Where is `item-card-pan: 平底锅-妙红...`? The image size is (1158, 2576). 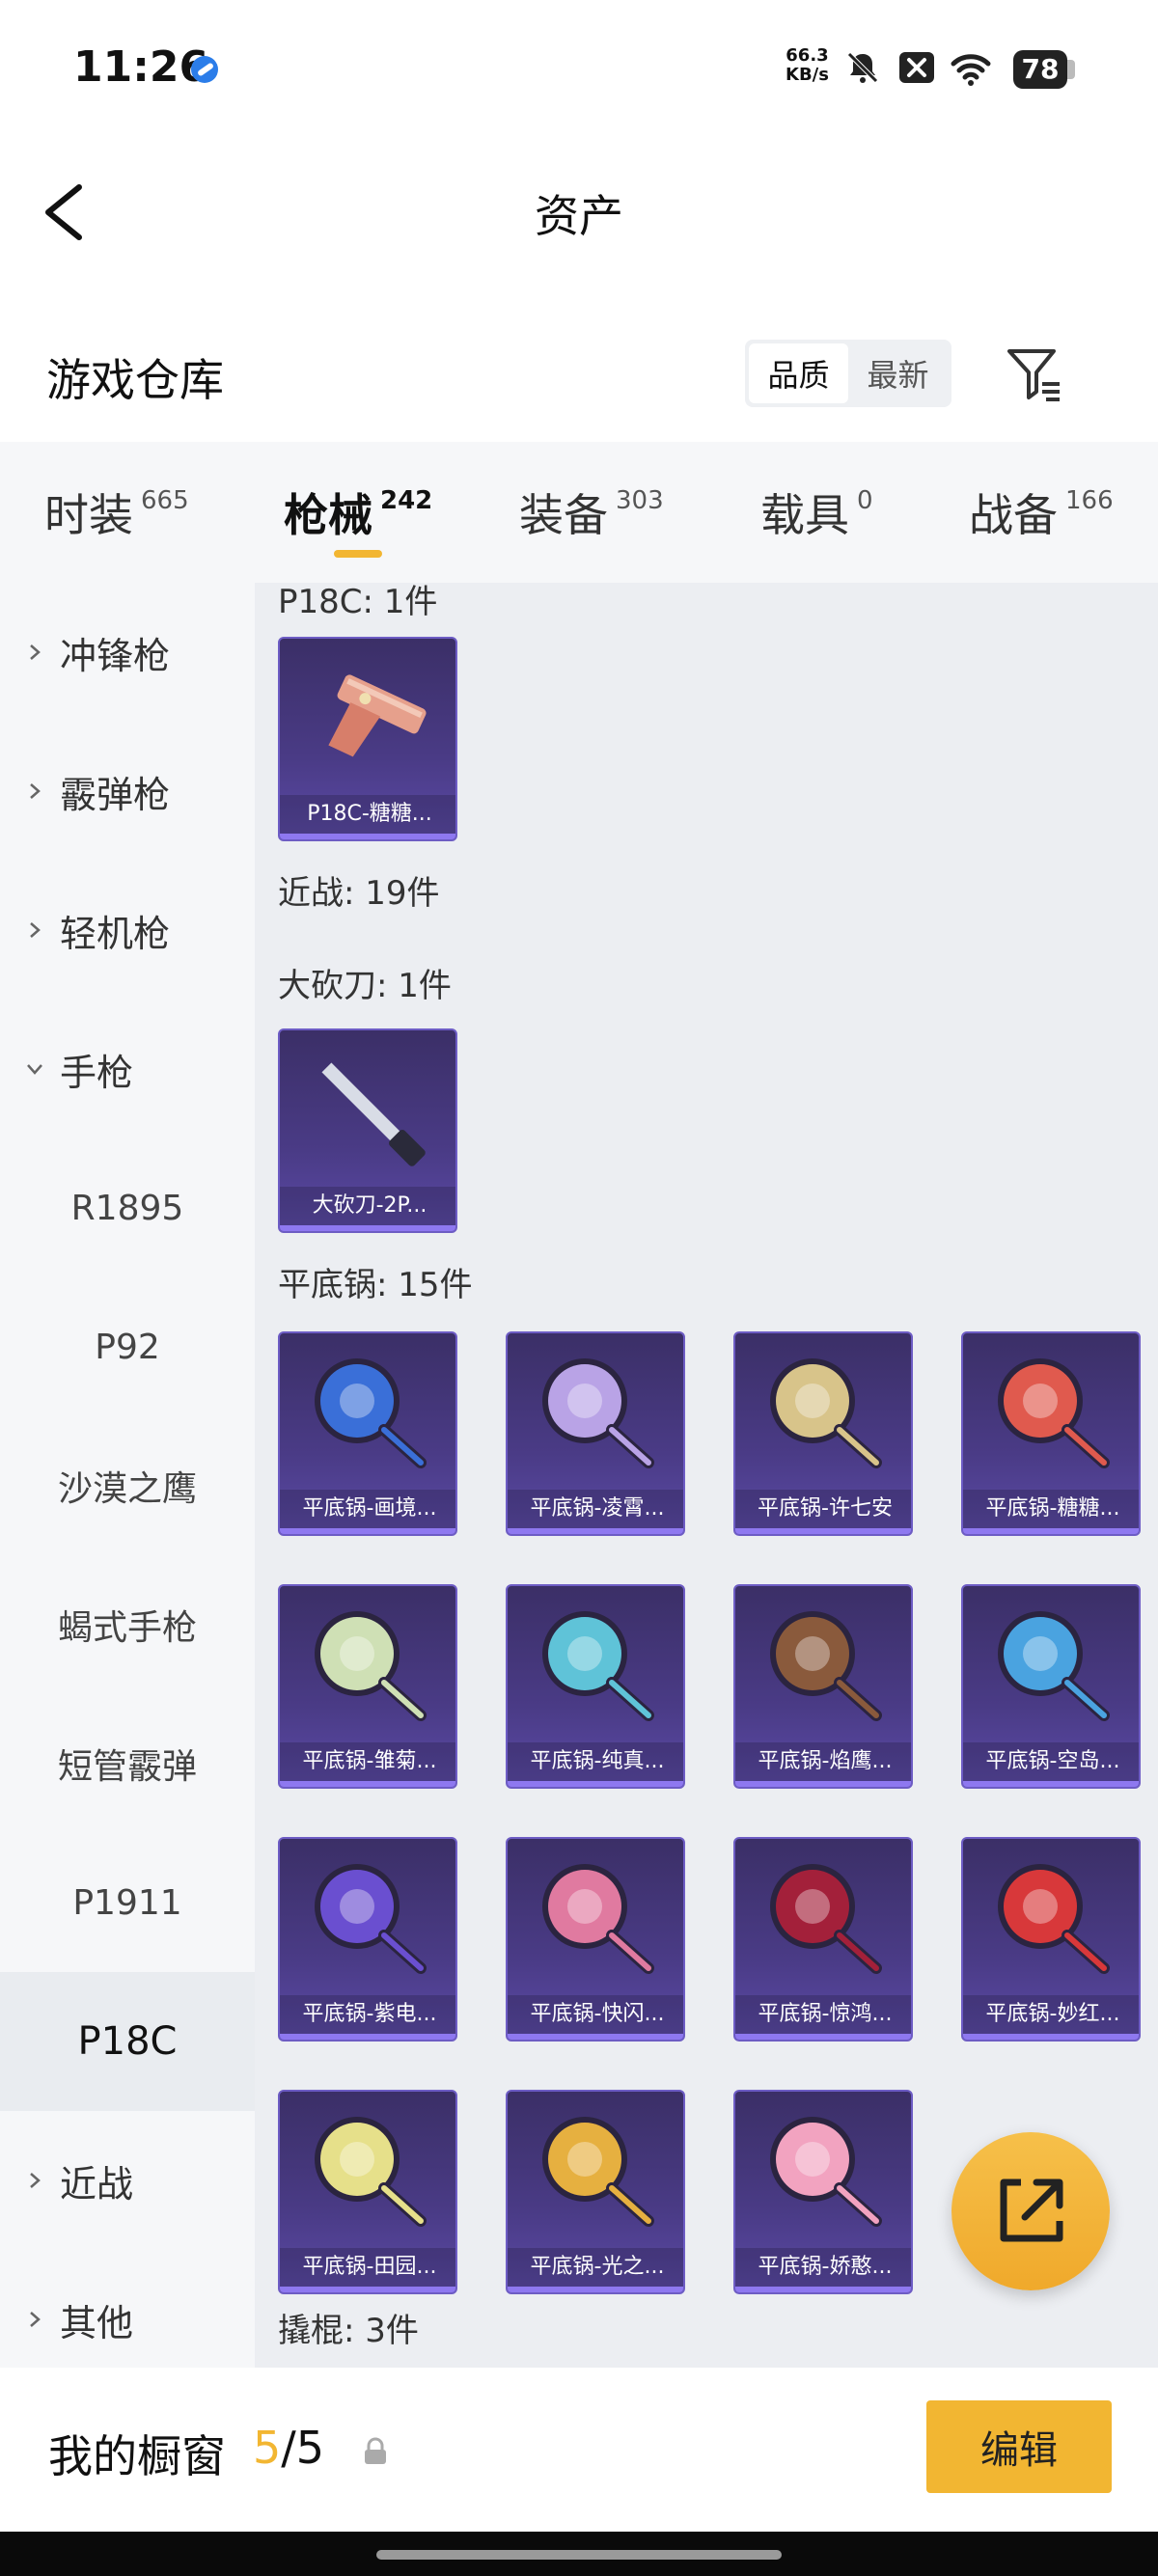 item-card-pan: 平底锅-妙红... is located at coordinates (1051, 1940).